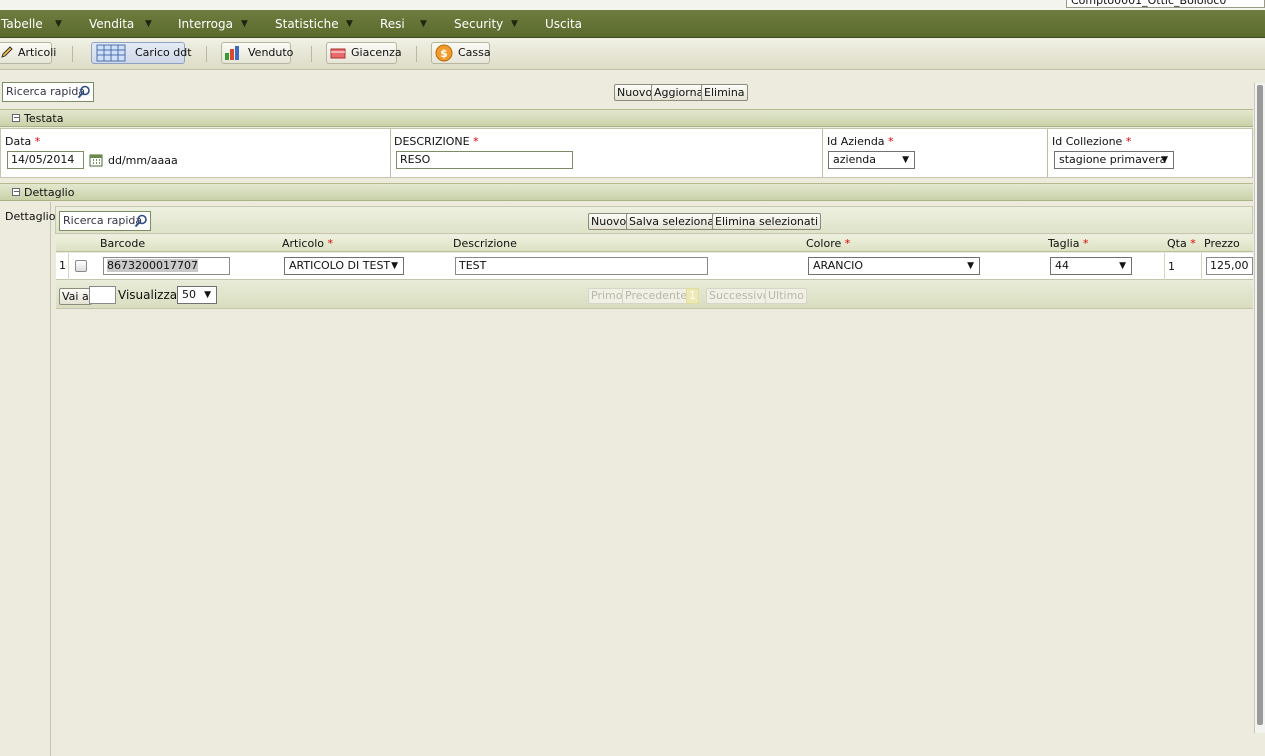 The image size is (1265, 756). Describe the element at coordinates (196, 153) in the screenshot. I see `data-cell: Data * 14/05/2014 dd/mm/aaaa` at that location.